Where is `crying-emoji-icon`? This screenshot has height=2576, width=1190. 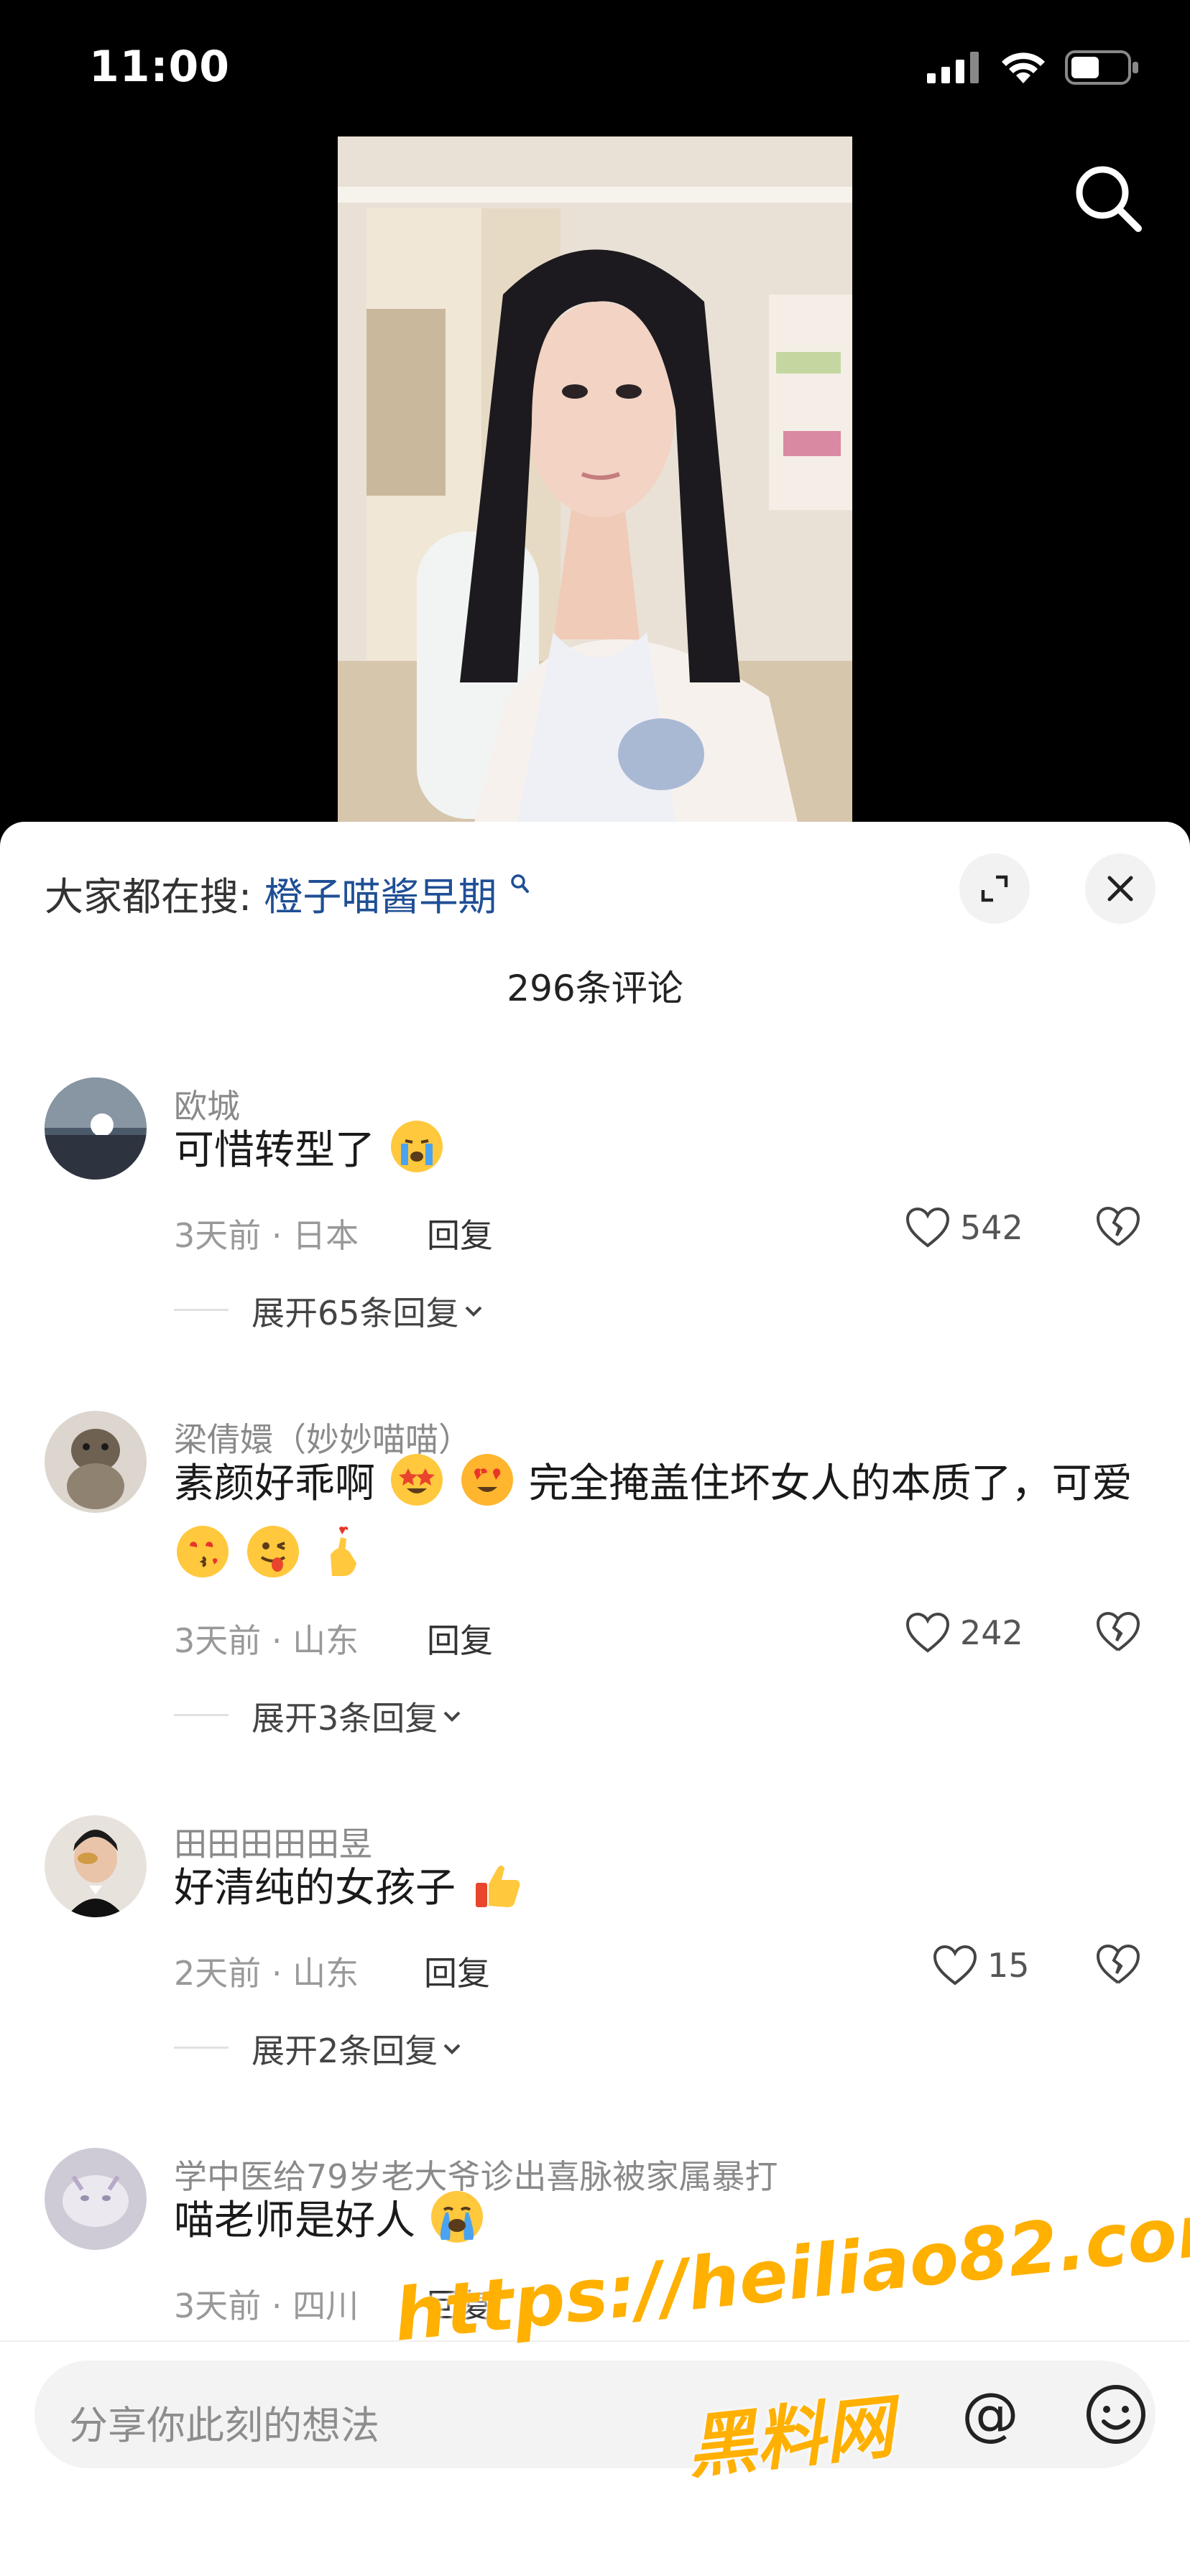
crying-emoji-icon is located at coordinates (416, 1146).